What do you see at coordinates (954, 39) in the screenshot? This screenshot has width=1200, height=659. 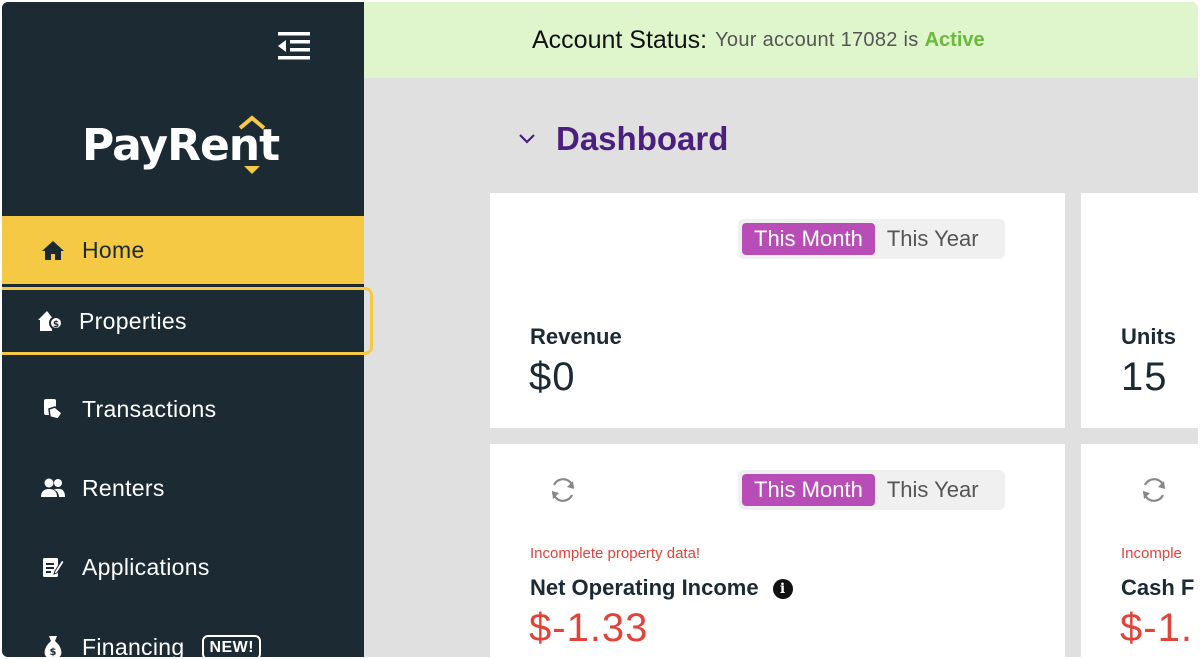 I see `status-badge: Active` at bounding box center [954, 39].